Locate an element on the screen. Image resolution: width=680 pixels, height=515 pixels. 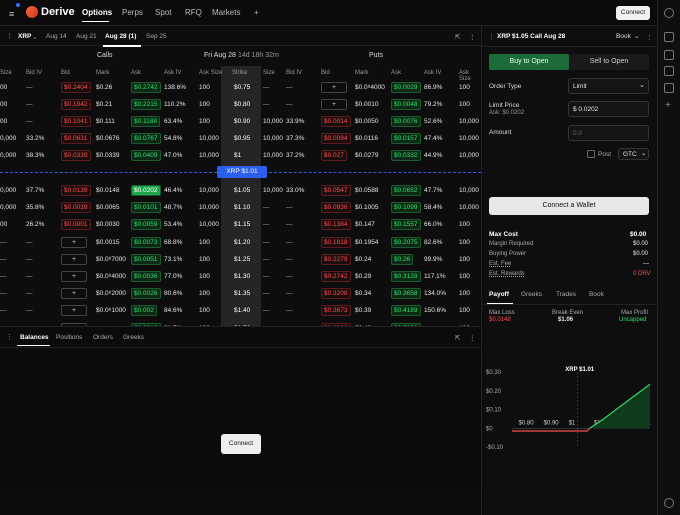
brand-name: Derive is located at coordinates (58, 12).